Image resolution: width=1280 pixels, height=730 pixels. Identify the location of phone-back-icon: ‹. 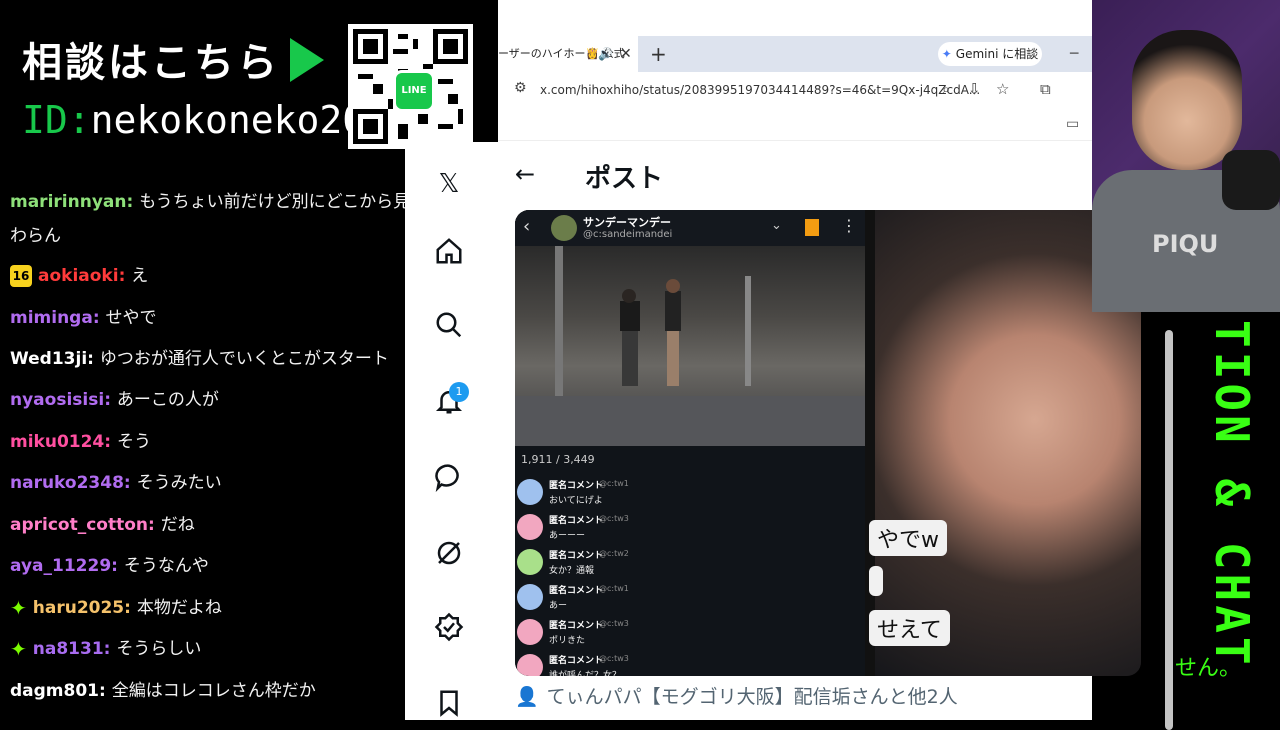
(527, 226).